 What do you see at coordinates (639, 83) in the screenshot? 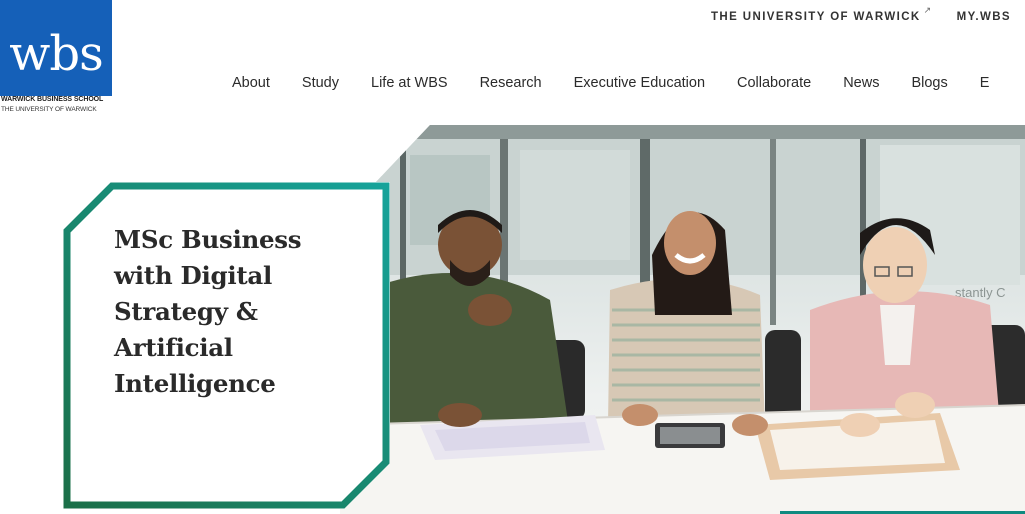
I see `nav-item-executive-education: Executive Education` at bounding box center [639, 83].